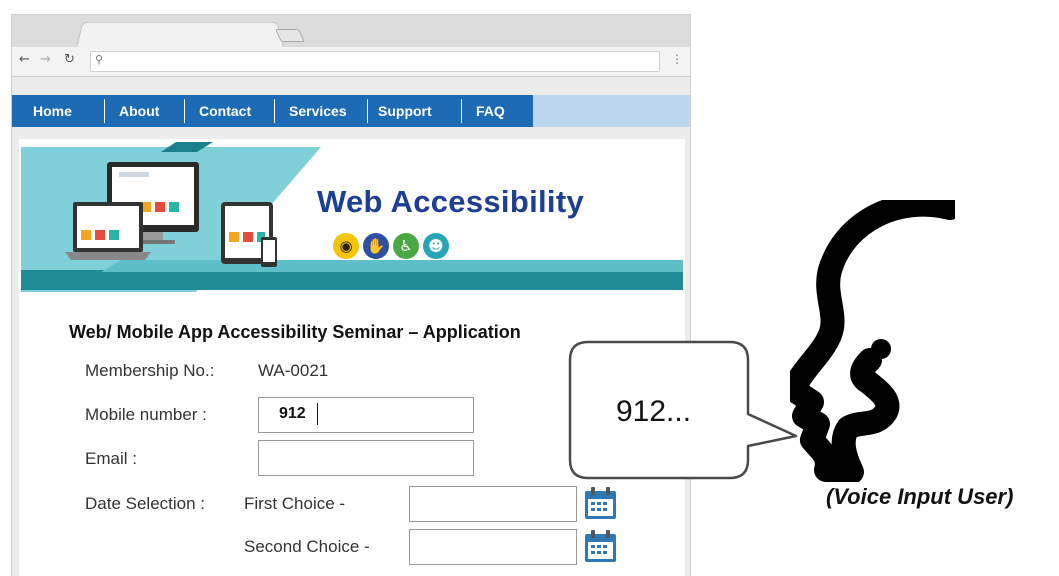 This screenshot has width=1059, height=576. I want to click on second-choice-date-input, so click(493, 547).